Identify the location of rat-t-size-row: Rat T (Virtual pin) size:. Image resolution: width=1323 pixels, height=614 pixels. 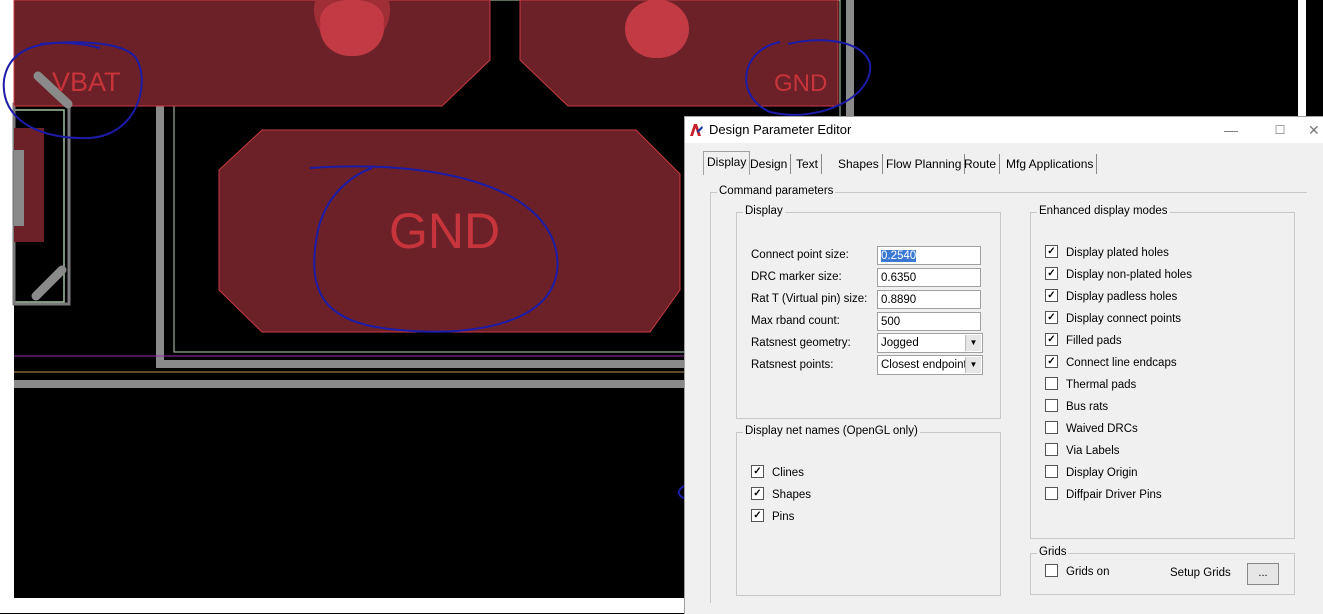
(809, 299).